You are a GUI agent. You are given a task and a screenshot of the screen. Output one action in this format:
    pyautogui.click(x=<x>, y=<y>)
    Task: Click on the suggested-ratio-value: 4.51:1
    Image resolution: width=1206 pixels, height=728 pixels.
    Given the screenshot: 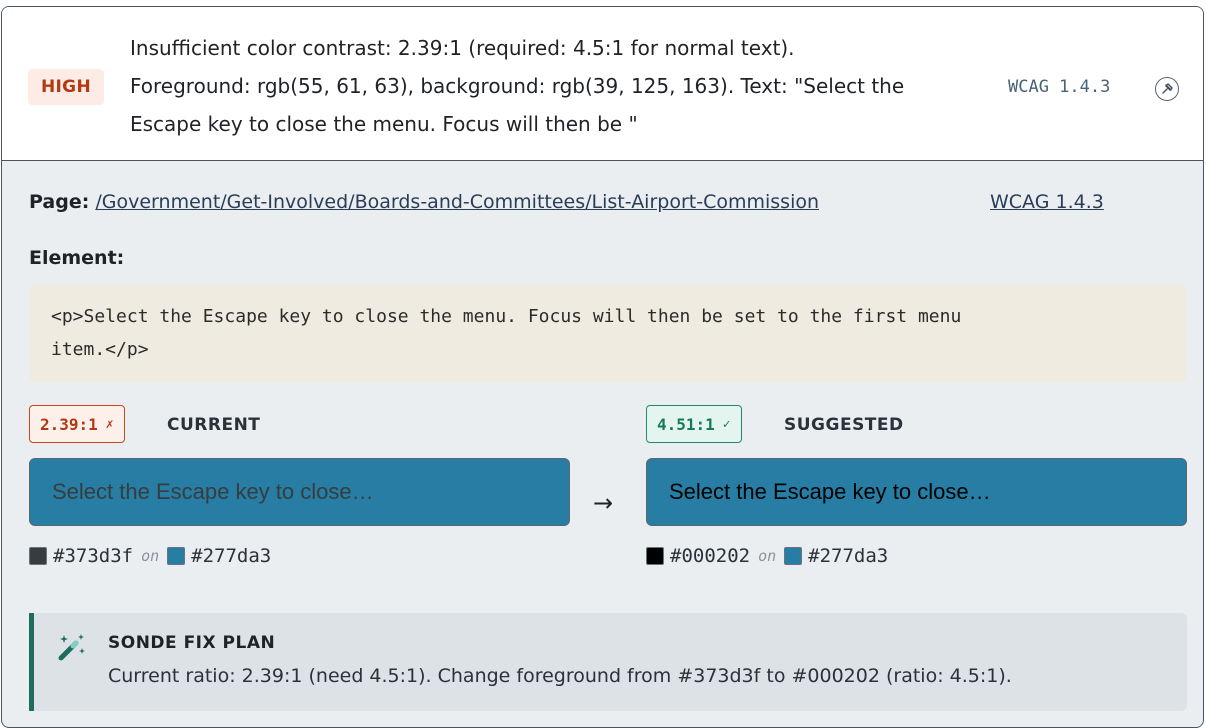 What is the action you would take?
    pyautogui.click(x=686, y=424)
    